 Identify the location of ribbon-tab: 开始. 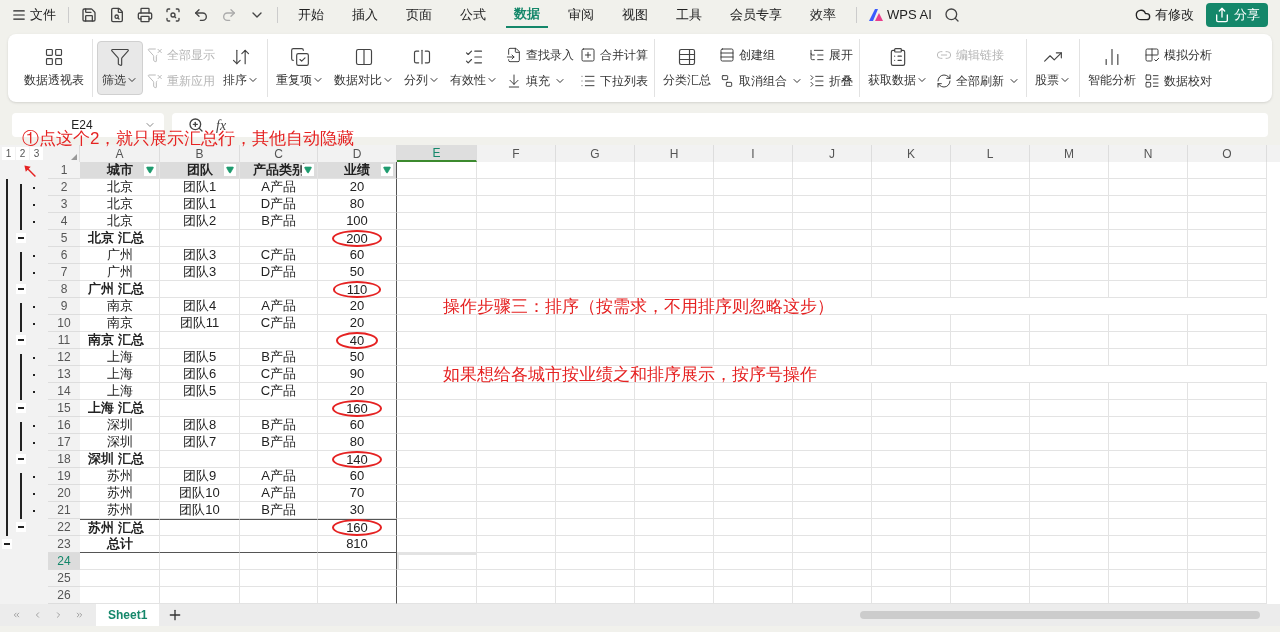
(311, 15).